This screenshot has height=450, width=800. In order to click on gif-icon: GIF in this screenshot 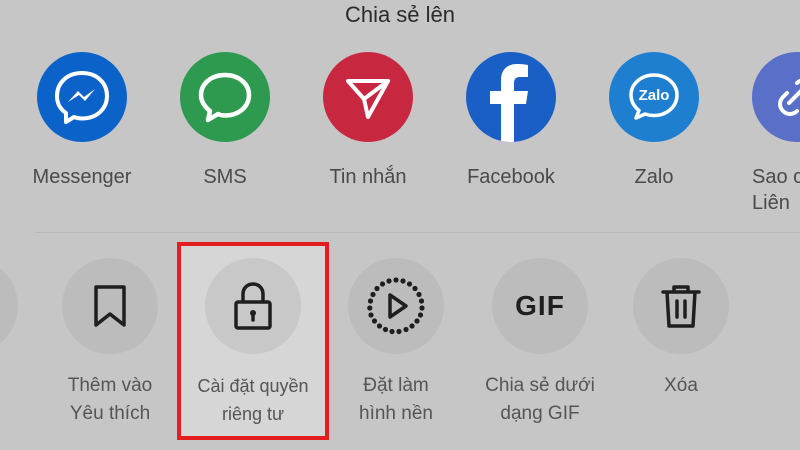, I will do `click(540, 306)`.